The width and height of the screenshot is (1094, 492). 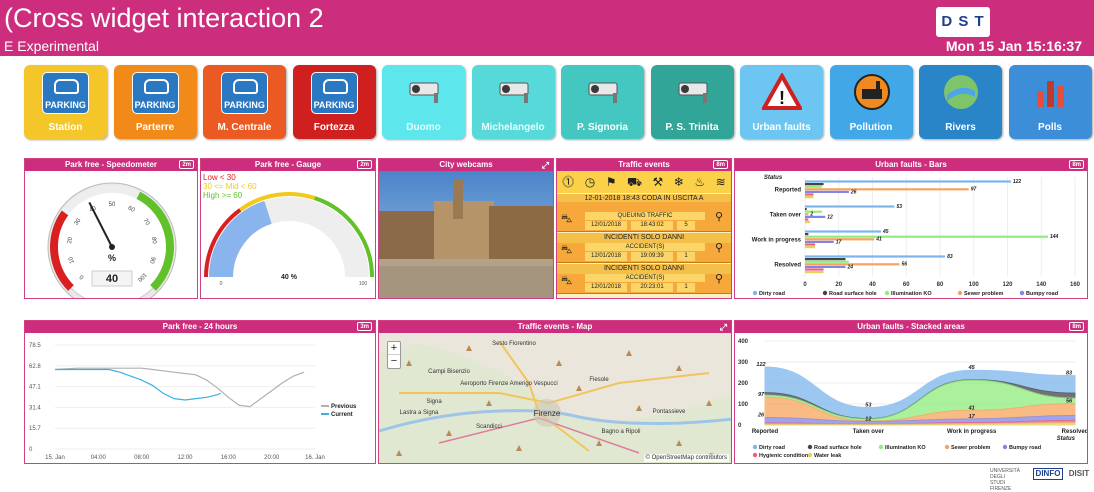 What do you see at coordinates (743, 363) in the screenshot?
I see `area-y-tick: 300` at bounding box center [743, 363].